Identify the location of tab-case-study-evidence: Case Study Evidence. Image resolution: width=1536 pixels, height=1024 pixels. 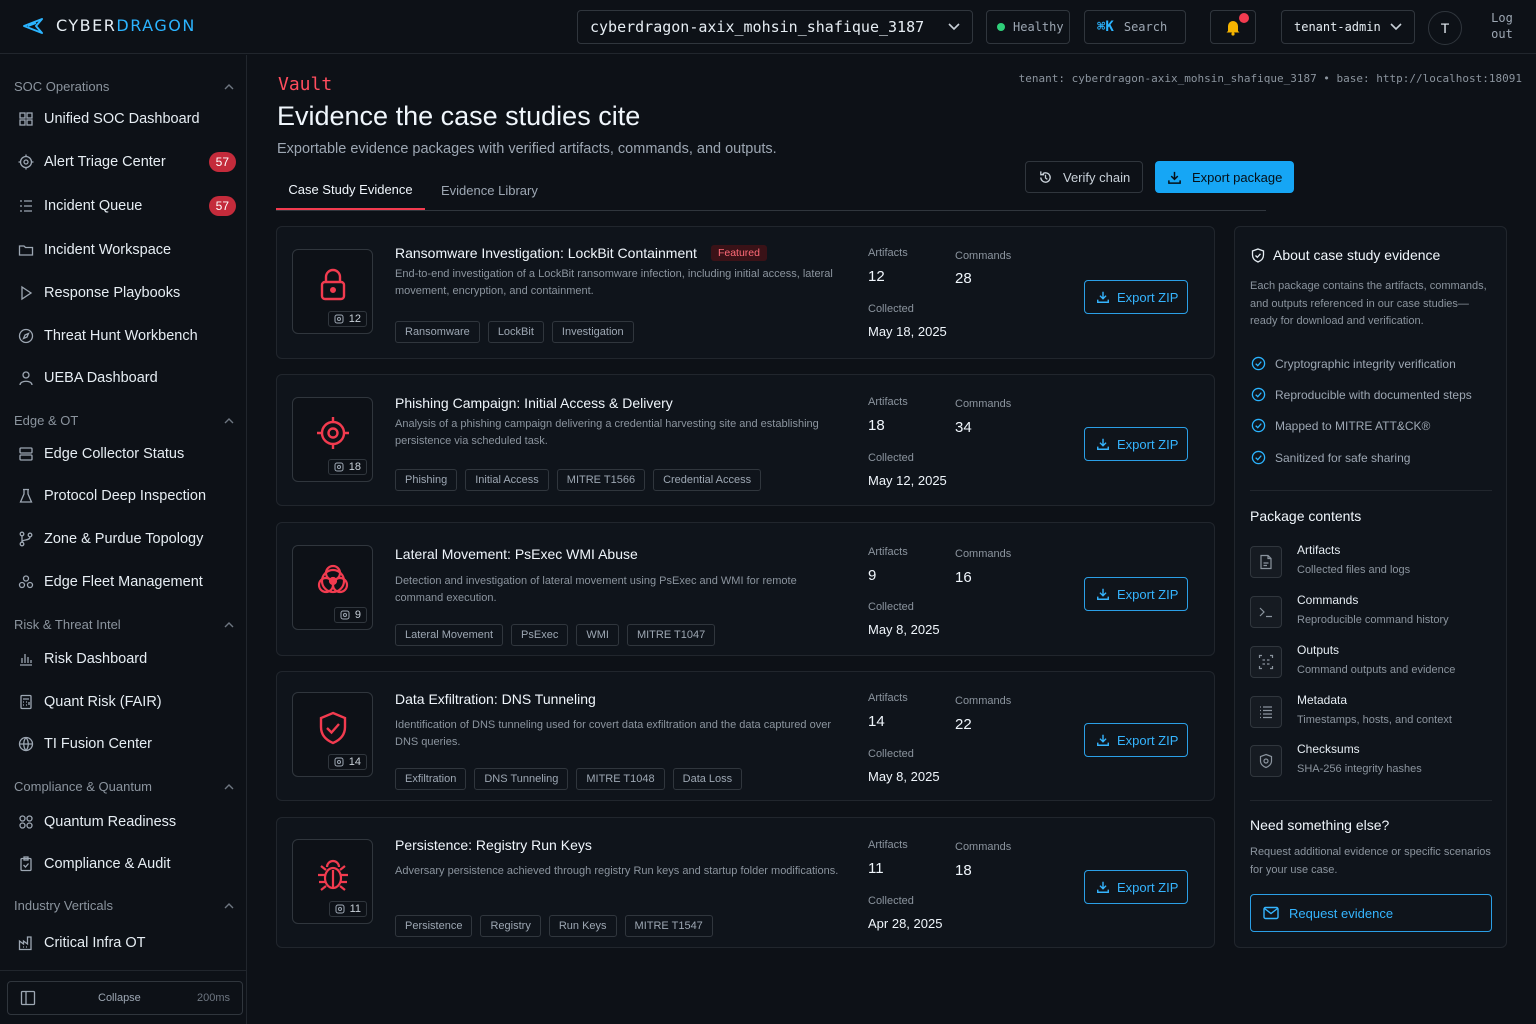
(350, 190).